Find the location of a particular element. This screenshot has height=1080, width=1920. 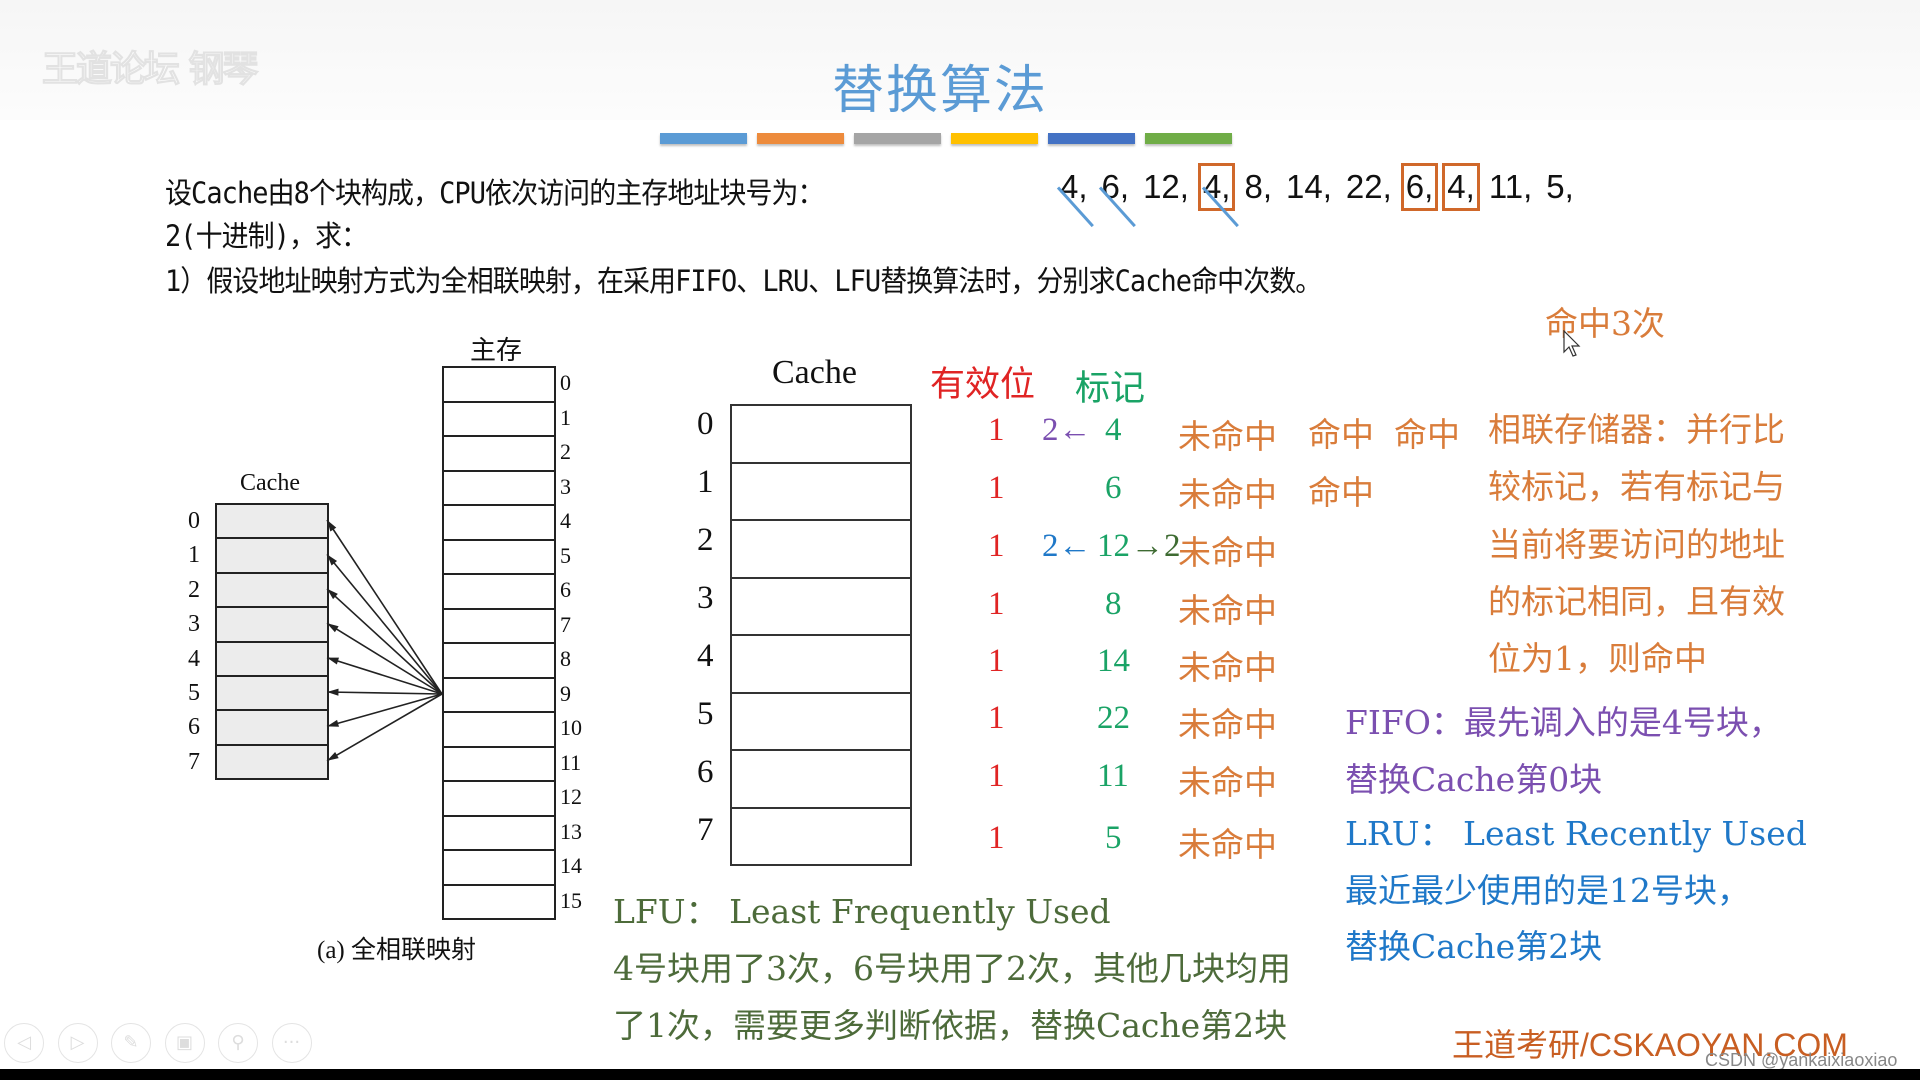

tag-value: 6 is located at coordinates (1113, 488).